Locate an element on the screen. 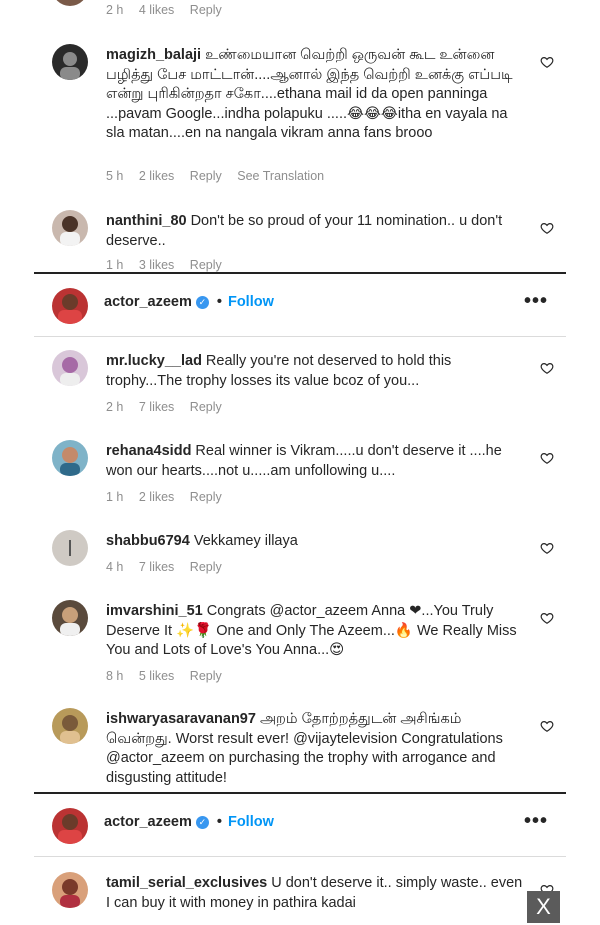 Image resolution: width=600 pixels, height=925 pixels. comment-meta: 2 h 7 likes Reply is located at coordinates (170, 407).